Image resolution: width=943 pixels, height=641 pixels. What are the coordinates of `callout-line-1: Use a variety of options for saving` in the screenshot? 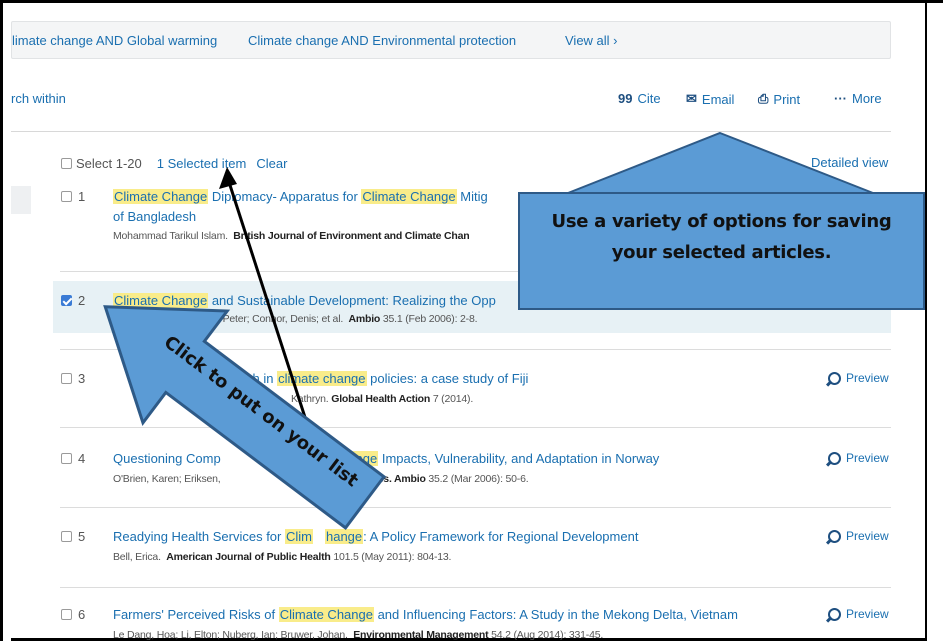 It's located at (721, 221).